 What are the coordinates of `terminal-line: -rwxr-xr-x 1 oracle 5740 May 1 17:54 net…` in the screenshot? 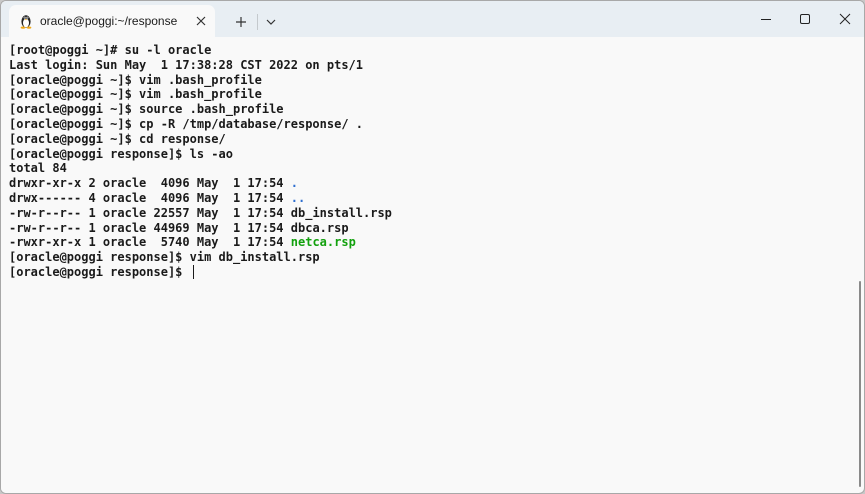 It's located at (200, 242).